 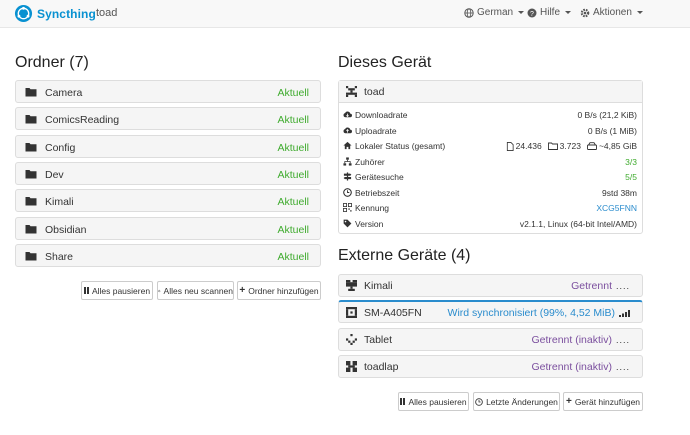 What do you see at coordinates (617, 146) in the screenshot?
I see `local-size-value: ~4,85 GiB` at bounding box center [617, 146].